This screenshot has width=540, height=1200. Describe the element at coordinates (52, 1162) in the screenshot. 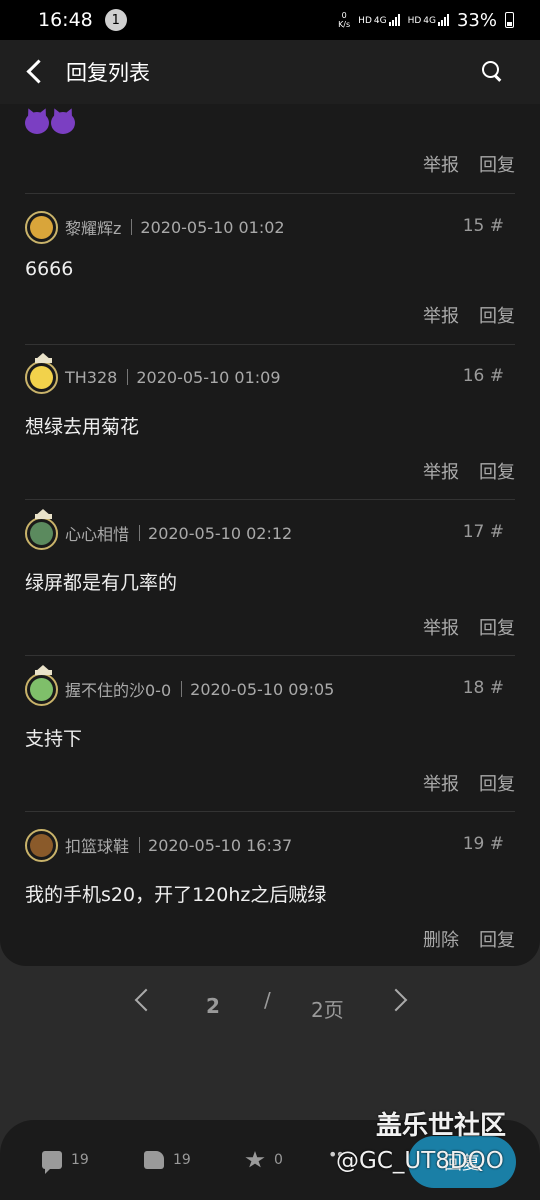

I see `comment-icon` at that location.